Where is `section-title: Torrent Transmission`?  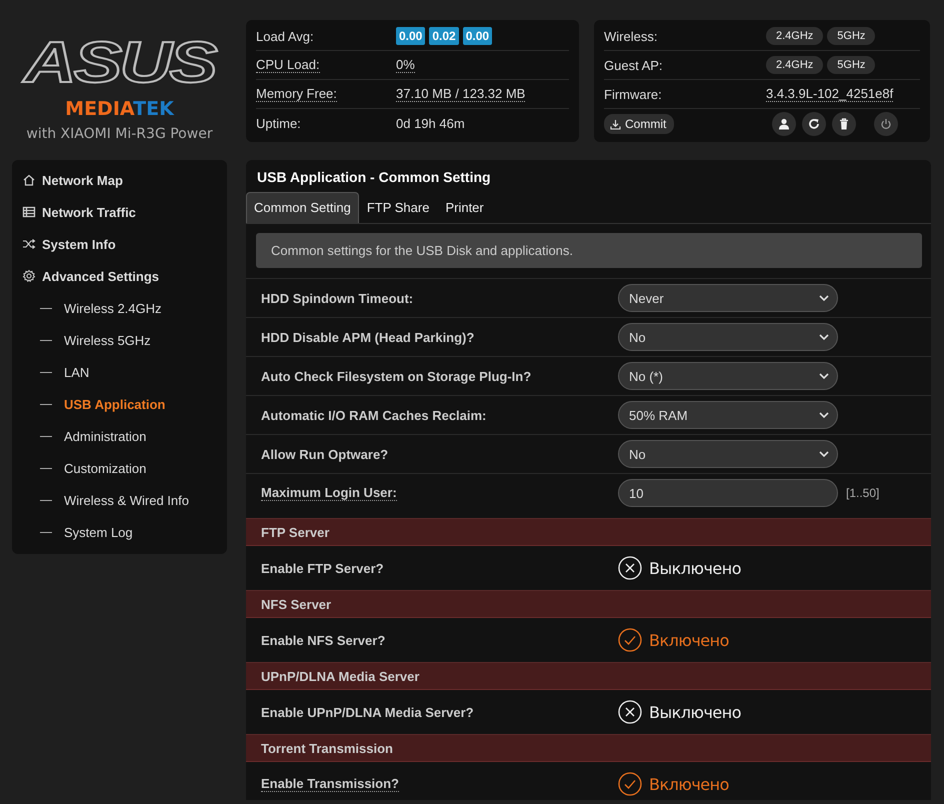 section-title: Torrent Transmission is located at coordinates (327, 748).